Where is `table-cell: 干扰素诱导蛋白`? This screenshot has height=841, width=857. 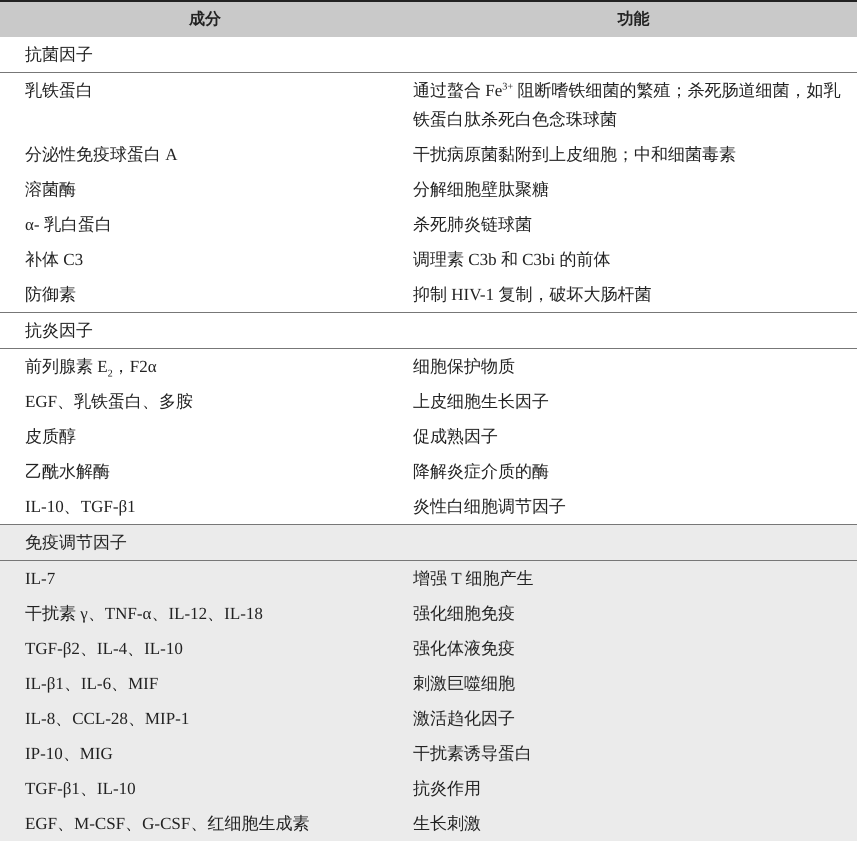
table-cell: 干扰素诱导蛋白 is located at coordinates (472, 753).